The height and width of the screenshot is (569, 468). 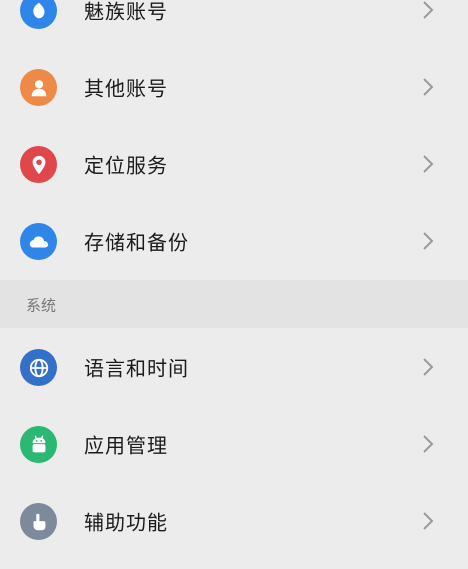 What do you see at coordinates (234, 521) in the screenshot?
I see `settings-item-accessibility: 辅助功能` at bounding box center [234, 521].